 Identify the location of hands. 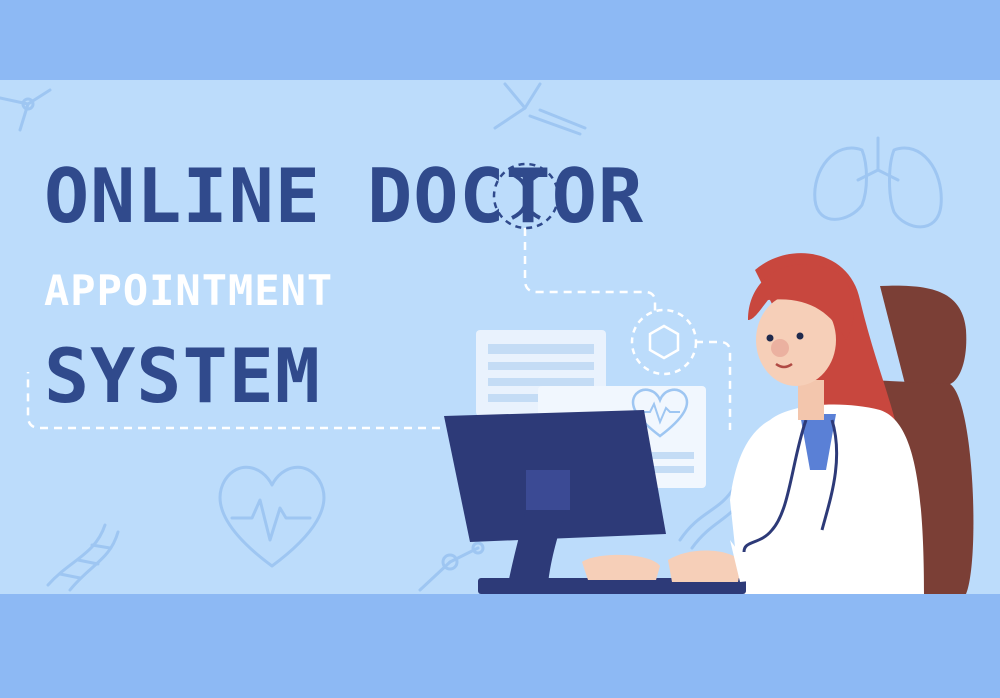
(671, 561).